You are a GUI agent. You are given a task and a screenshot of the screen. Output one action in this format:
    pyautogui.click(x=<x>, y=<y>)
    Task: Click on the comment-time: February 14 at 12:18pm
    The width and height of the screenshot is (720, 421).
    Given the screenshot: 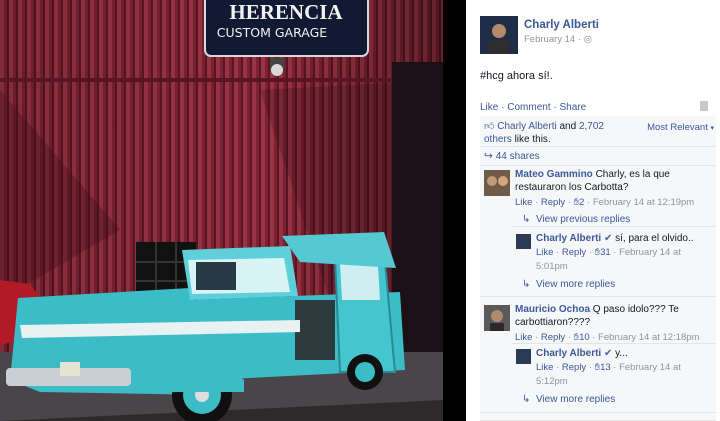 What is the action you would take?
    pyautogui.click(x=648, y=337)
    